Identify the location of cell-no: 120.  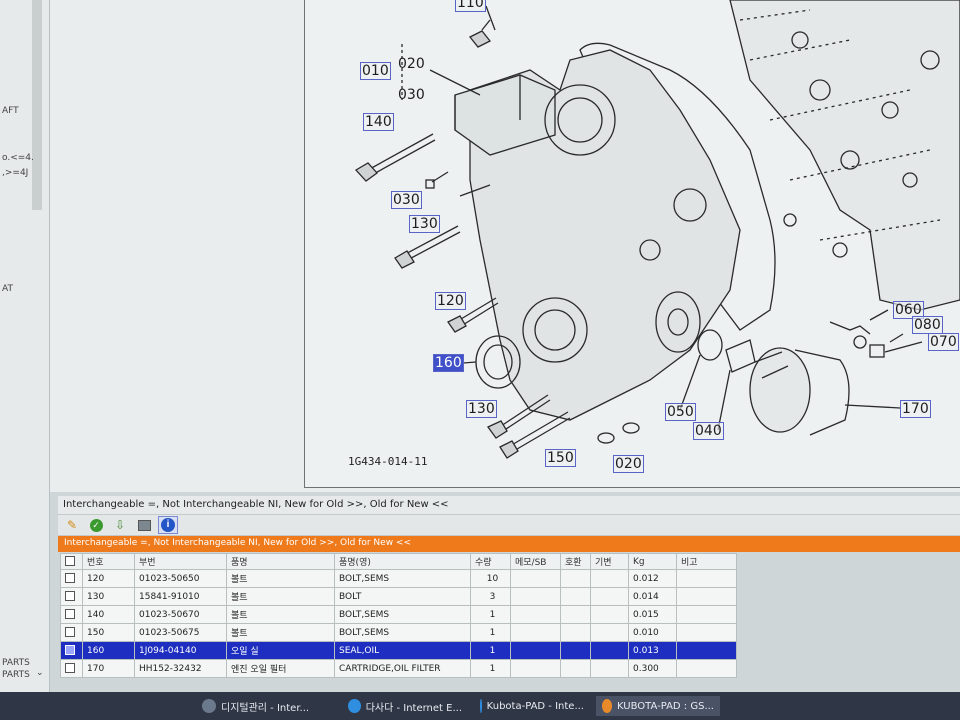
(108, 578).